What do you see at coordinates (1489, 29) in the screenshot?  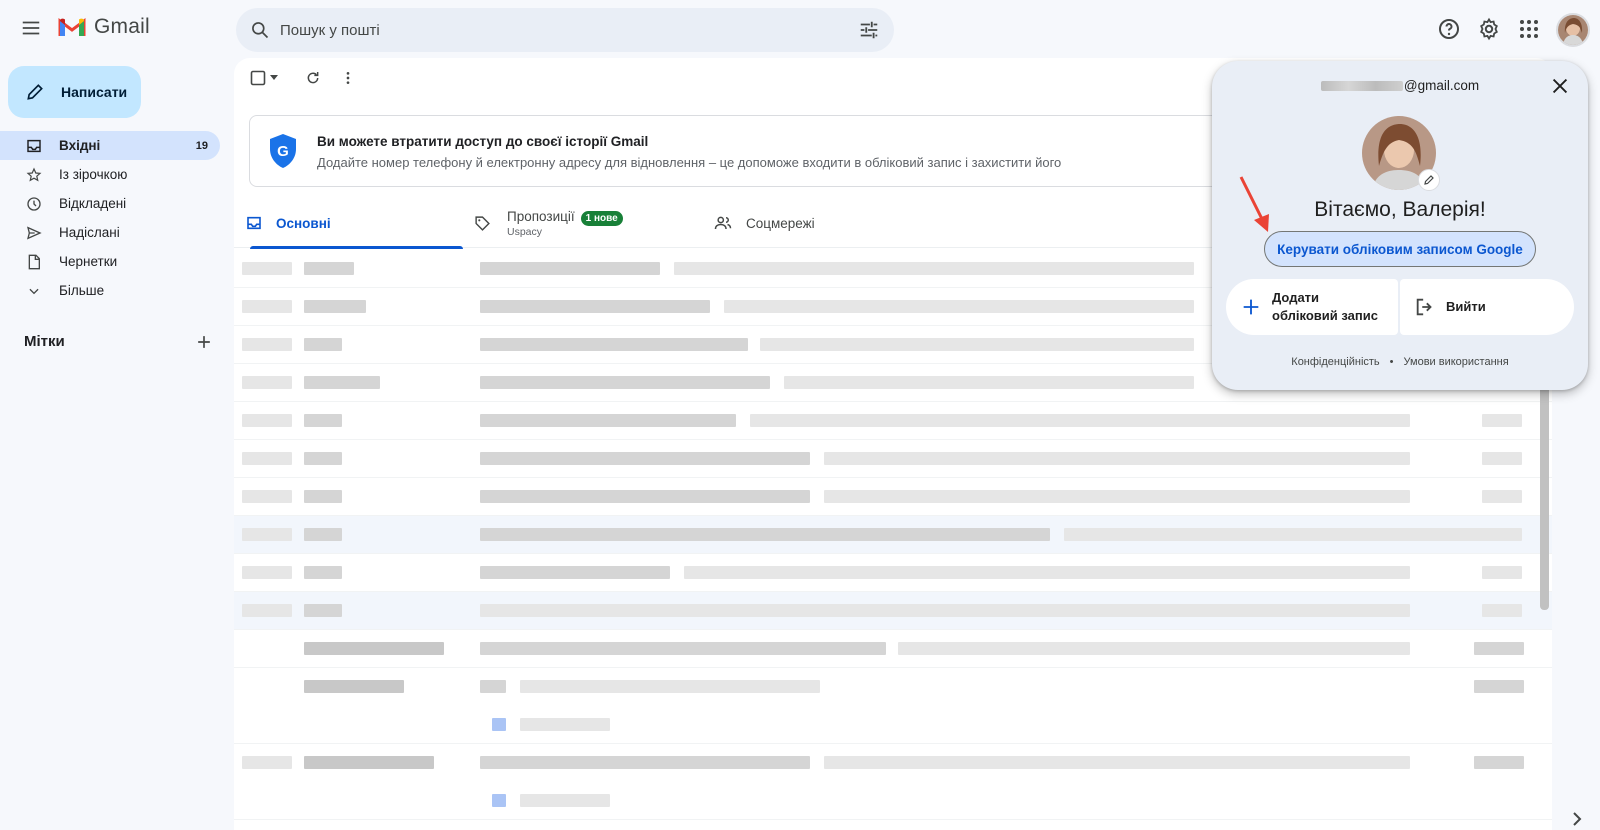 I see `settings-gear-icon` at bounding box center [1489, 29].